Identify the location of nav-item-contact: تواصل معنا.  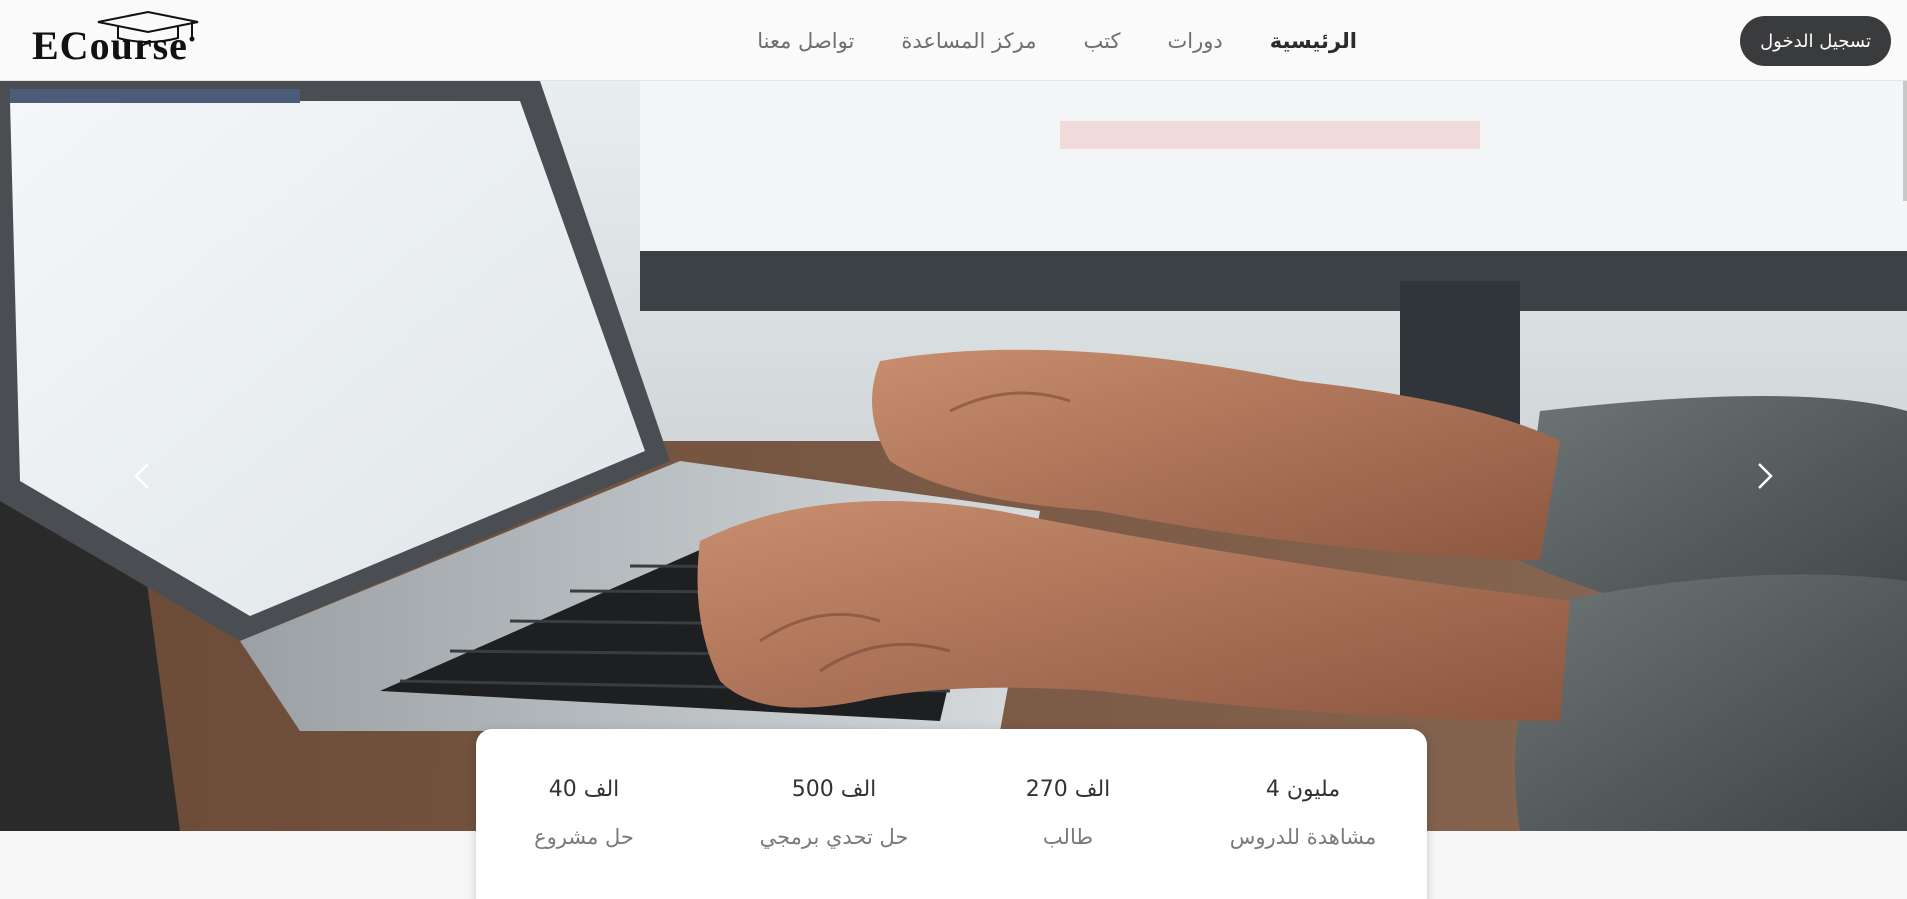
(805, 41).